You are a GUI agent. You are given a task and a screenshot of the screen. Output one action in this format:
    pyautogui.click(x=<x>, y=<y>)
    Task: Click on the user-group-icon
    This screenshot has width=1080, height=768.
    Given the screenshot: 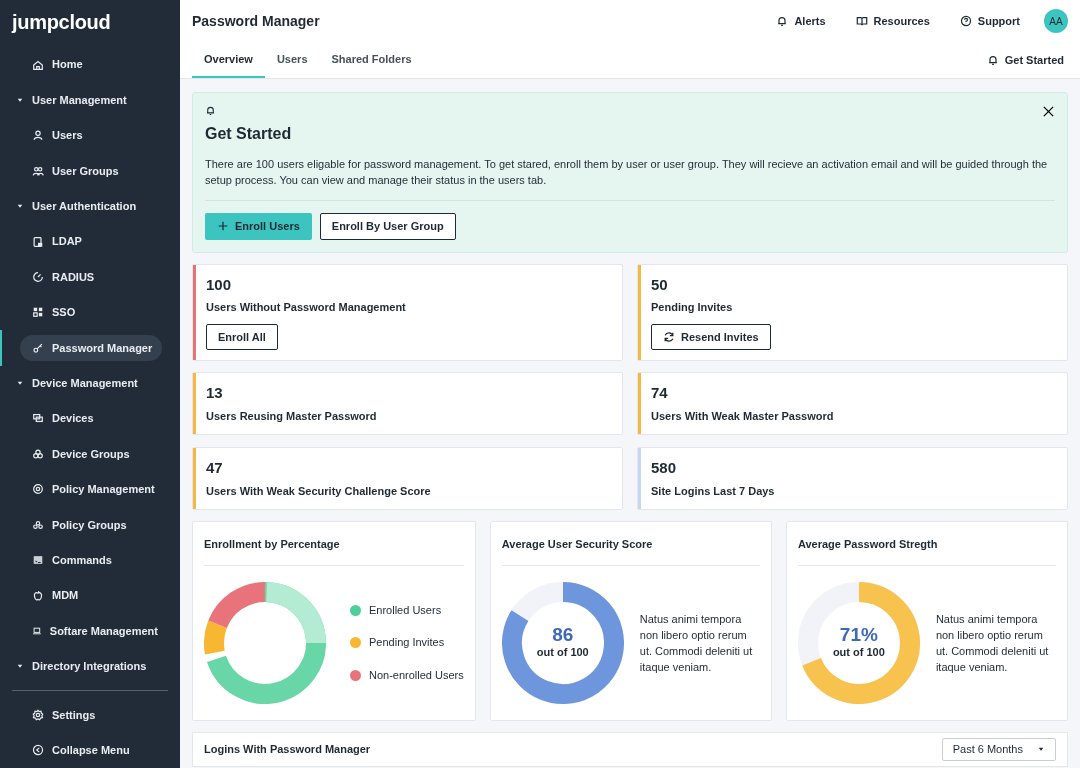 What is the action you would take?
    pyautogui.click(x=38, y=170)
    